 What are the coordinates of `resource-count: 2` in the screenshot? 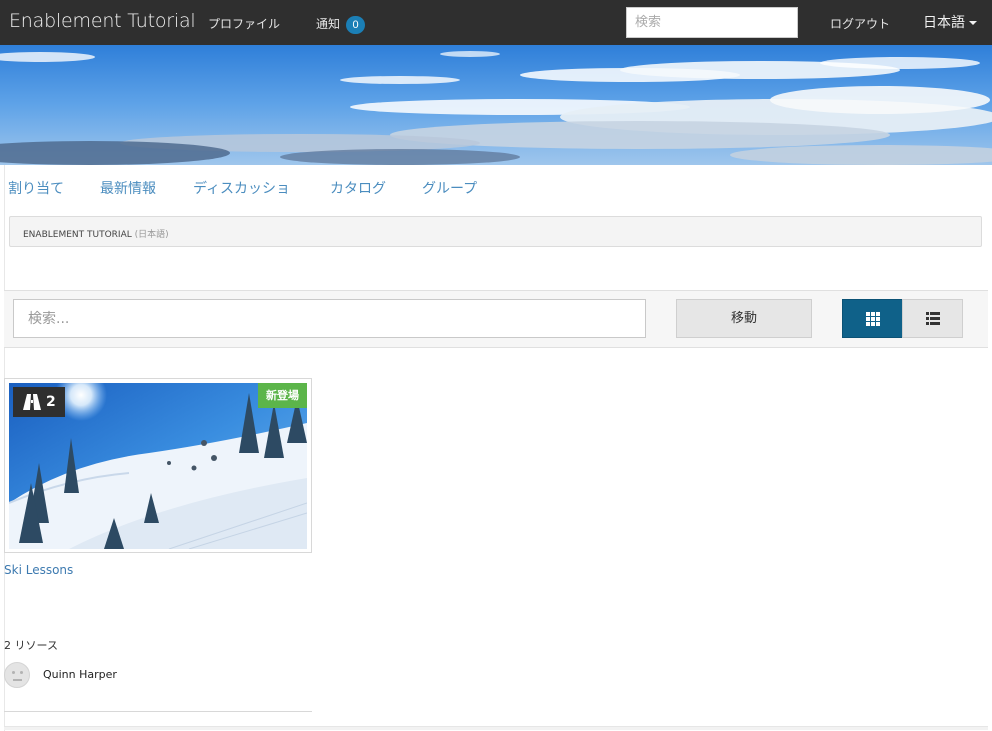 It's located at (51, 402).